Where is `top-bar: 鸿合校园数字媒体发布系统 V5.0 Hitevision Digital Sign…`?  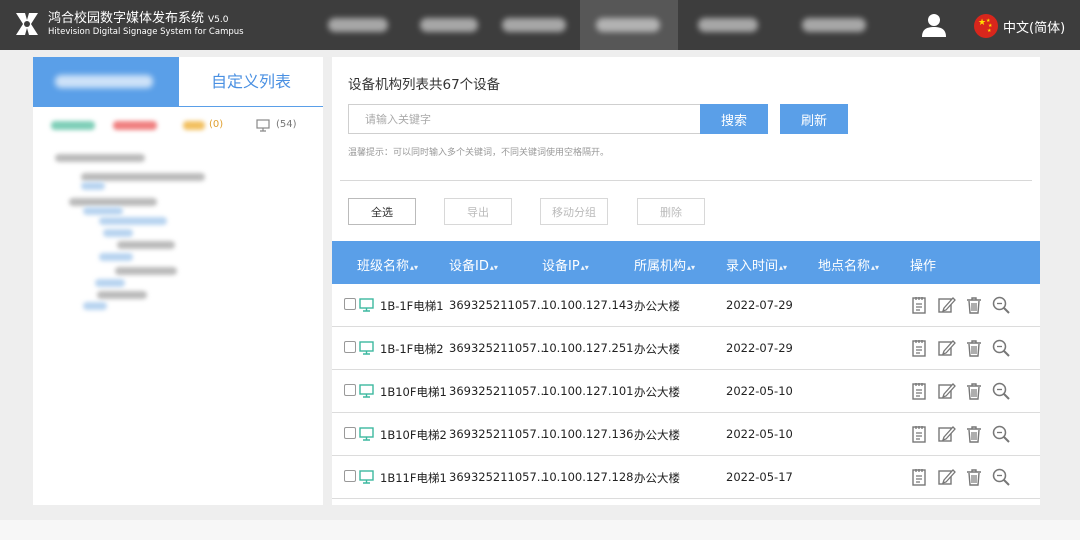
top-bar: 鸿合校园数字媒体发布系统 V5.0 Hitevision Digital Sign… is located at coordinates (540, 25).